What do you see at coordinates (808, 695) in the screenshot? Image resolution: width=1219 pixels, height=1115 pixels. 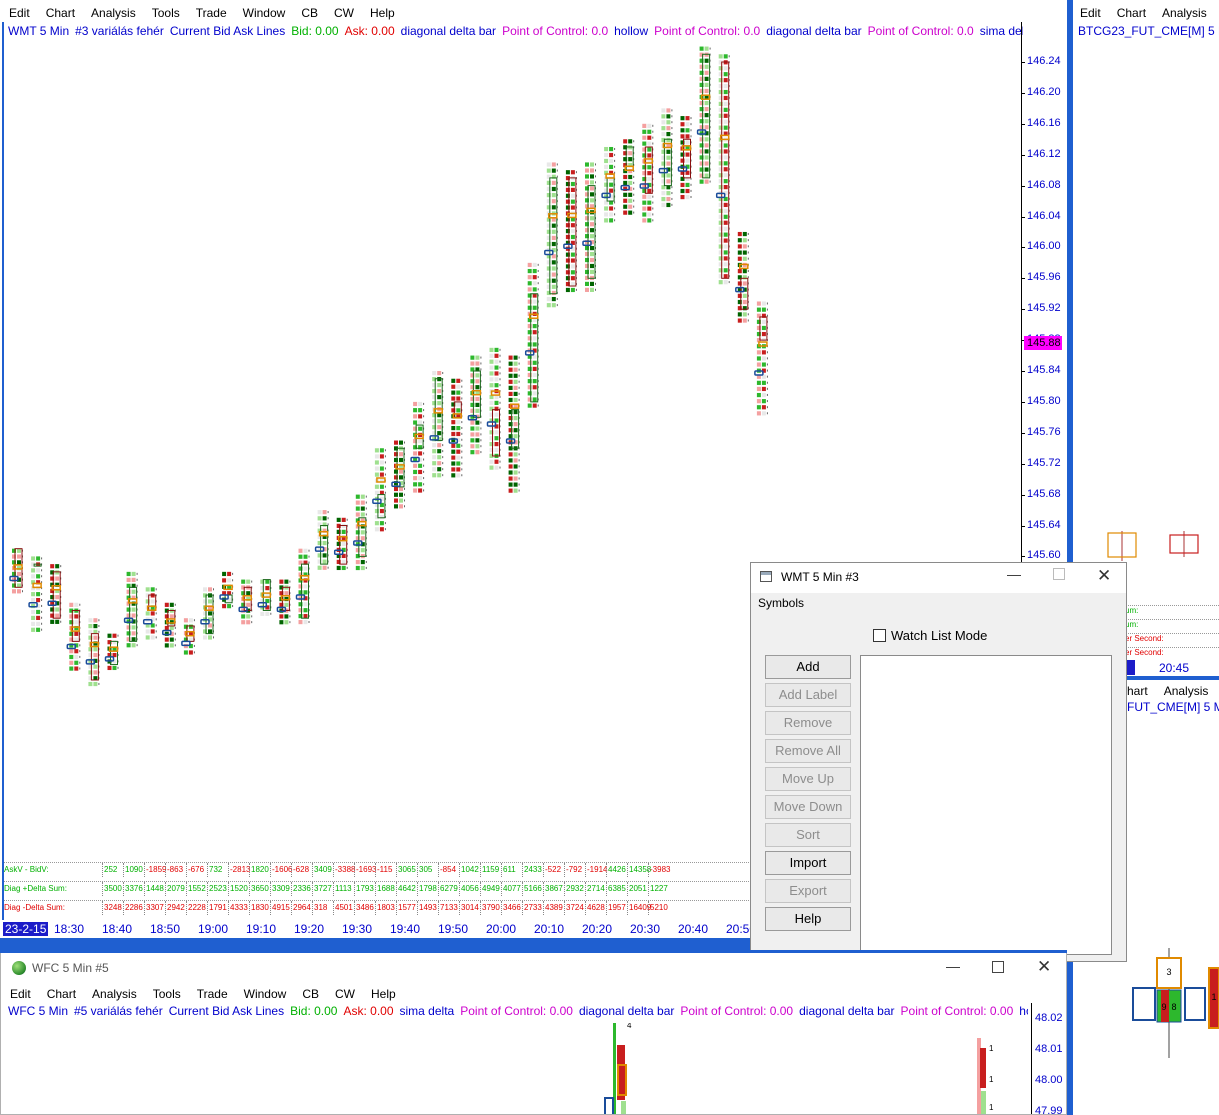 I see `add-label-button: Add Label` at bounding box center [808, 695].